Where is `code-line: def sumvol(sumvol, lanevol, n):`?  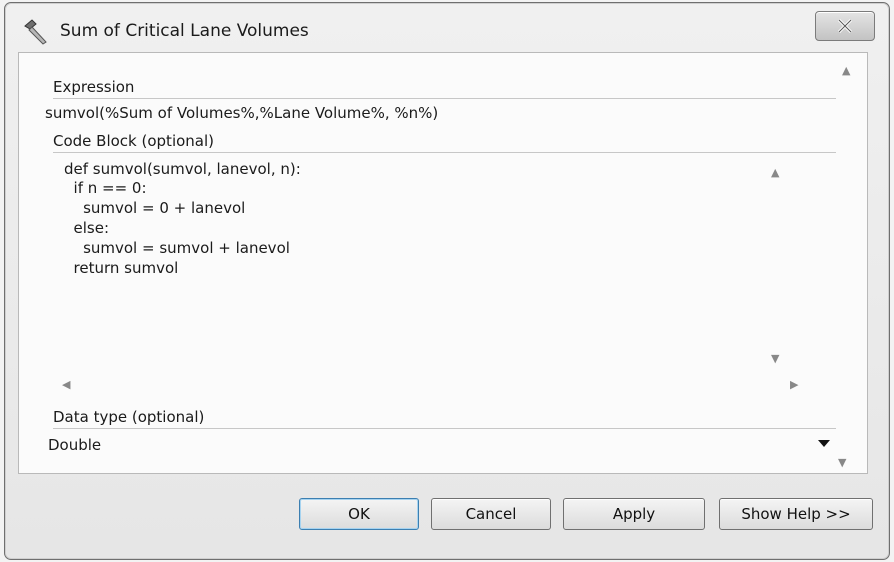 code-line: def sumvol(sumvol, lanevol, n): is located at coordinates (182, 169).